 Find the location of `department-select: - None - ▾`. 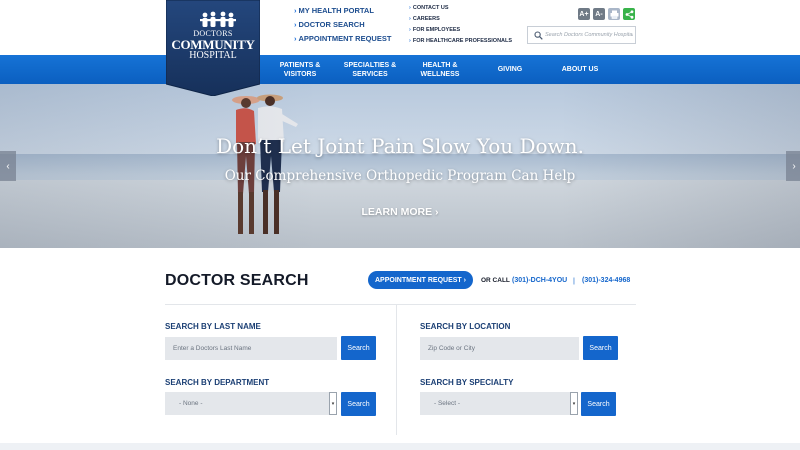

department-select: - None - ▾ is located at coordinates (251, 403).